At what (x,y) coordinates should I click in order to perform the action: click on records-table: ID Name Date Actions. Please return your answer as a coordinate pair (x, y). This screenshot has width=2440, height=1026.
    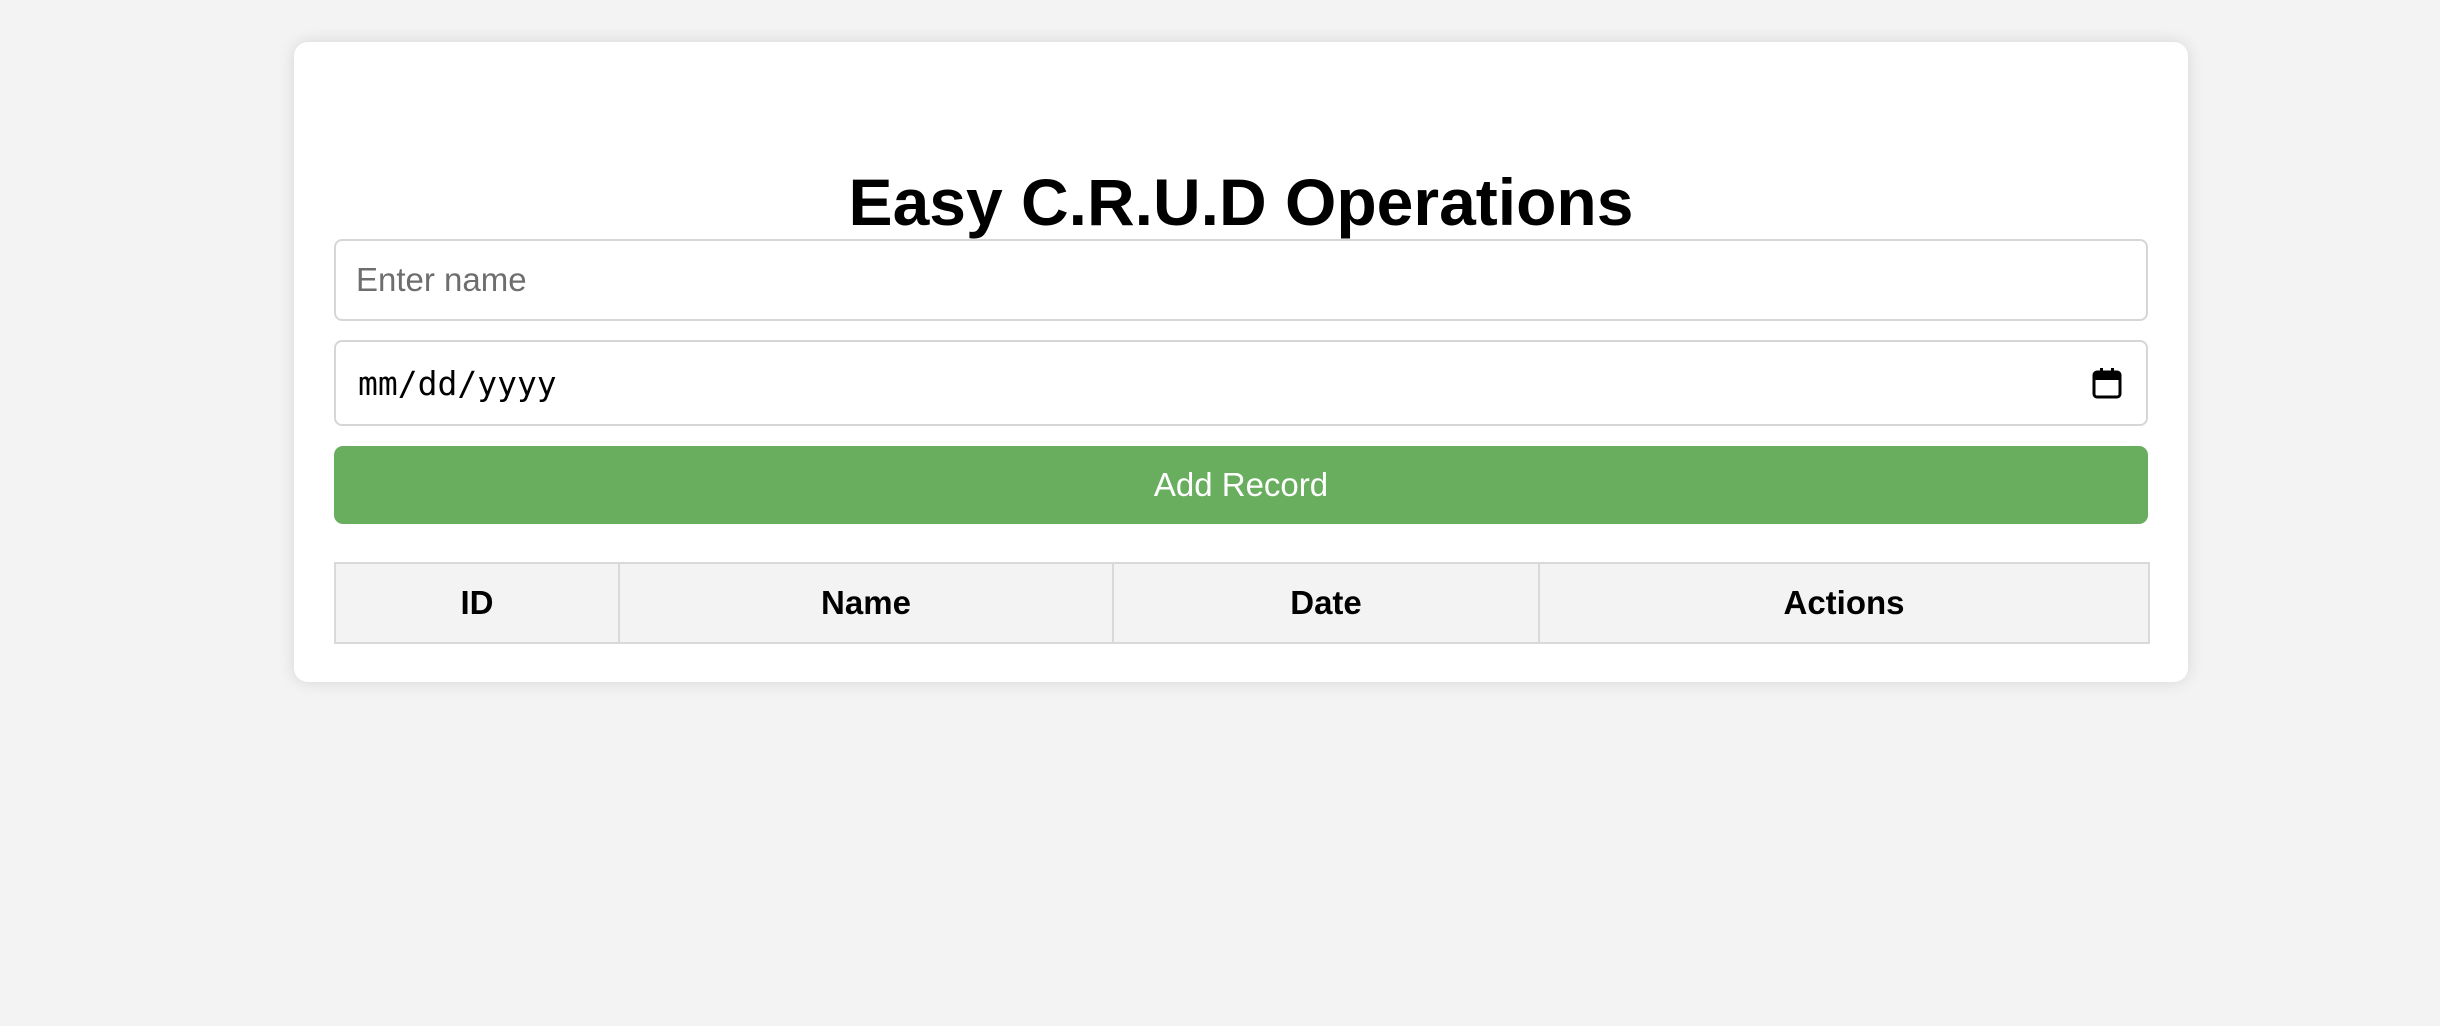
    Looking at the image, I should click on (1242, 603).